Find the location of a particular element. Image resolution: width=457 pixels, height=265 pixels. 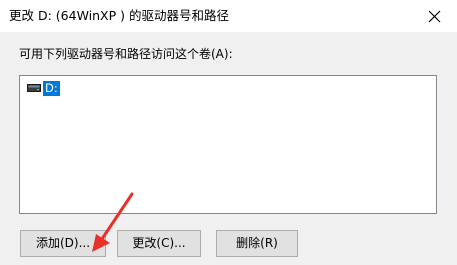

list-item-drive-d: D: is located at coordinates (44, 88).